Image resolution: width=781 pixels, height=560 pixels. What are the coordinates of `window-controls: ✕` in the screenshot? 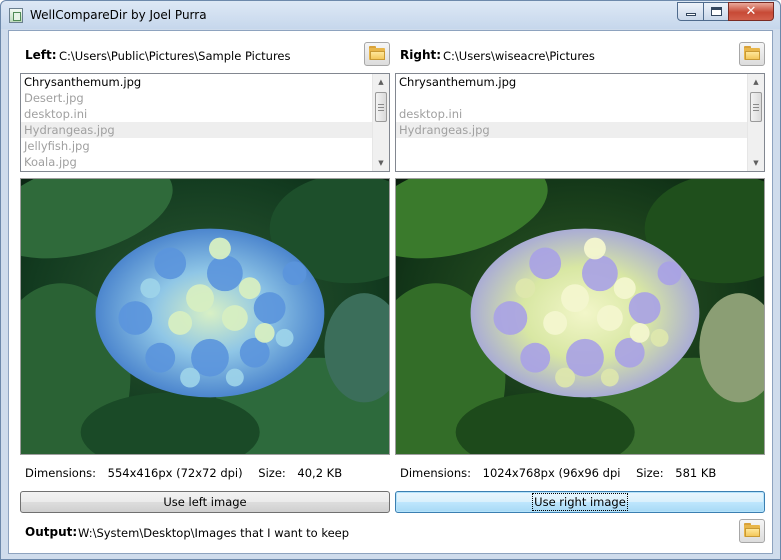 It's located at (725, 11).